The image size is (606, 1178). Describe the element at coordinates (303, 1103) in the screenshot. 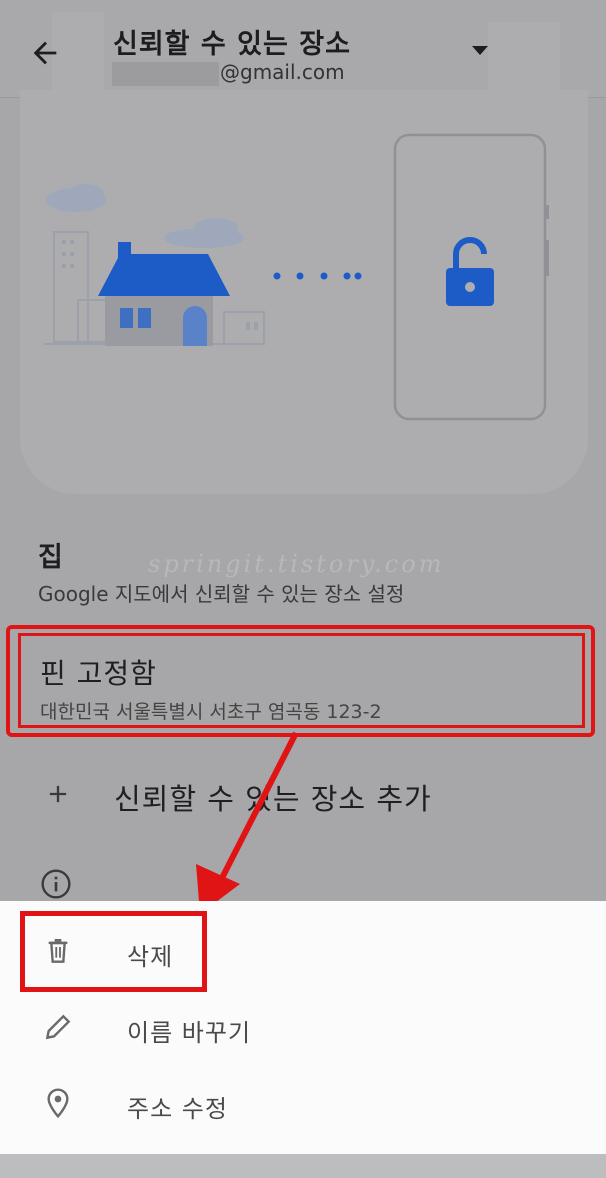

I see `menu-item-edit-address: 주소 수정` at that location.